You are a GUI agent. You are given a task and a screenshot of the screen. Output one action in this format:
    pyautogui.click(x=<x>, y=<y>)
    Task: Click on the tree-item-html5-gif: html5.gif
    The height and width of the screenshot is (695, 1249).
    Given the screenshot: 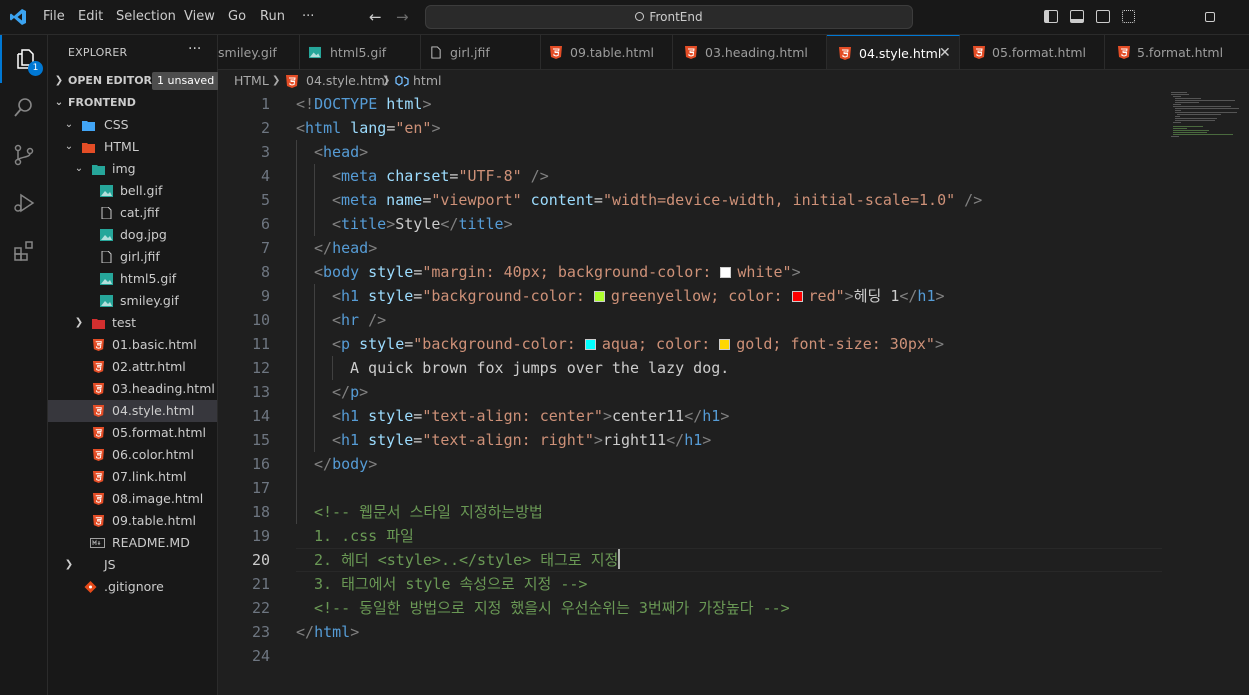 What is the action you would take?
    pyautogui.click(x=132, y=279)
    